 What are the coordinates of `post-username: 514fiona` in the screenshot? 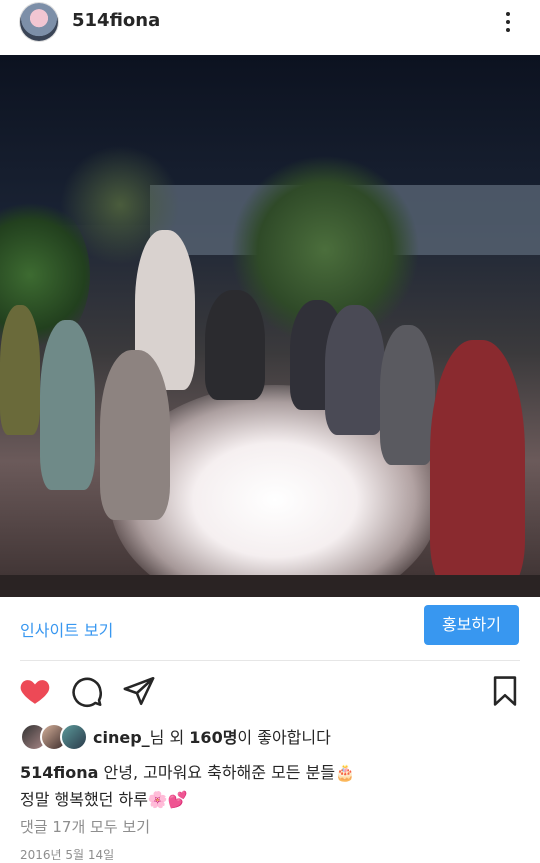 It's located at (116, 20).